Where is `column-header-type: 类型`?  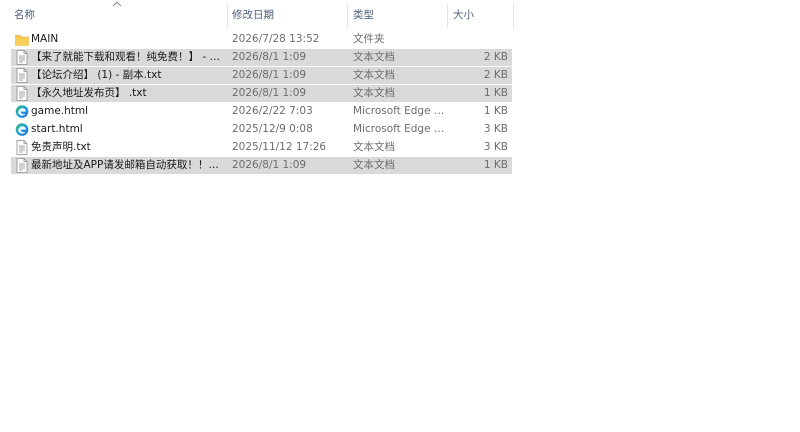
column-header-type: 类型 is located at coordinates (399, 15).